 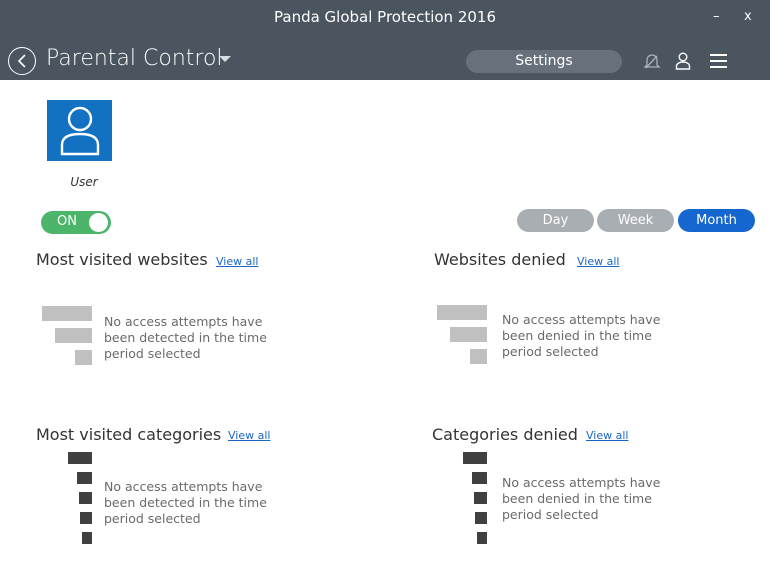 I want to click on most-visited-categories-title: Most visited categories, so click(x=129, y=434).